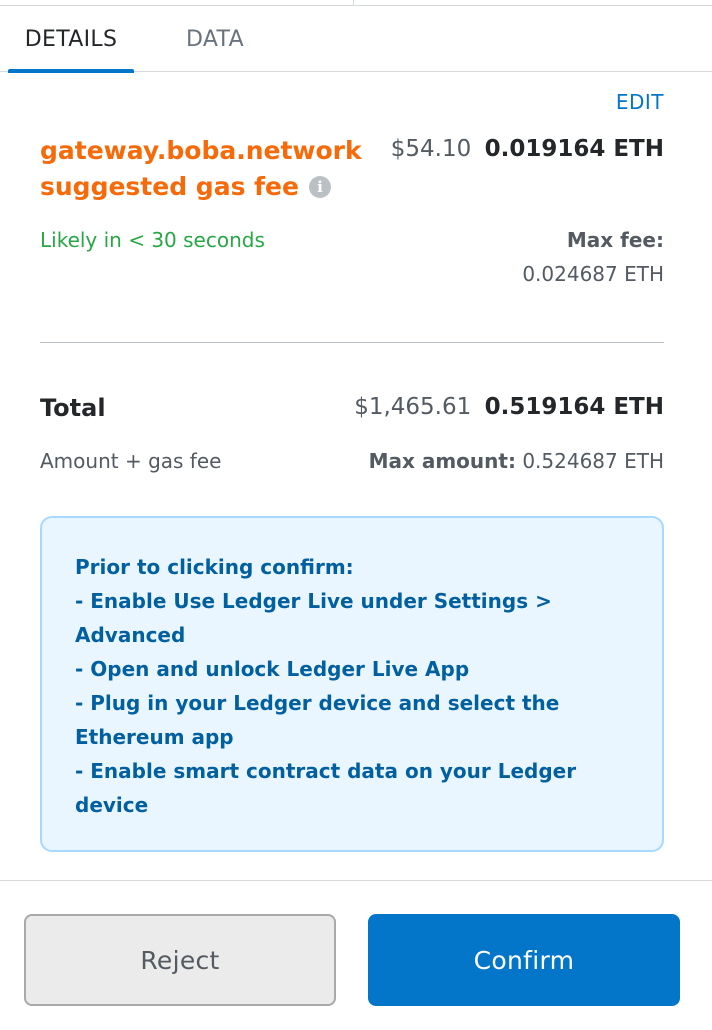  Describe the element at coordinates (201, 150) in the screenshot. I see `site-name: gateway.boba.network` at that location.